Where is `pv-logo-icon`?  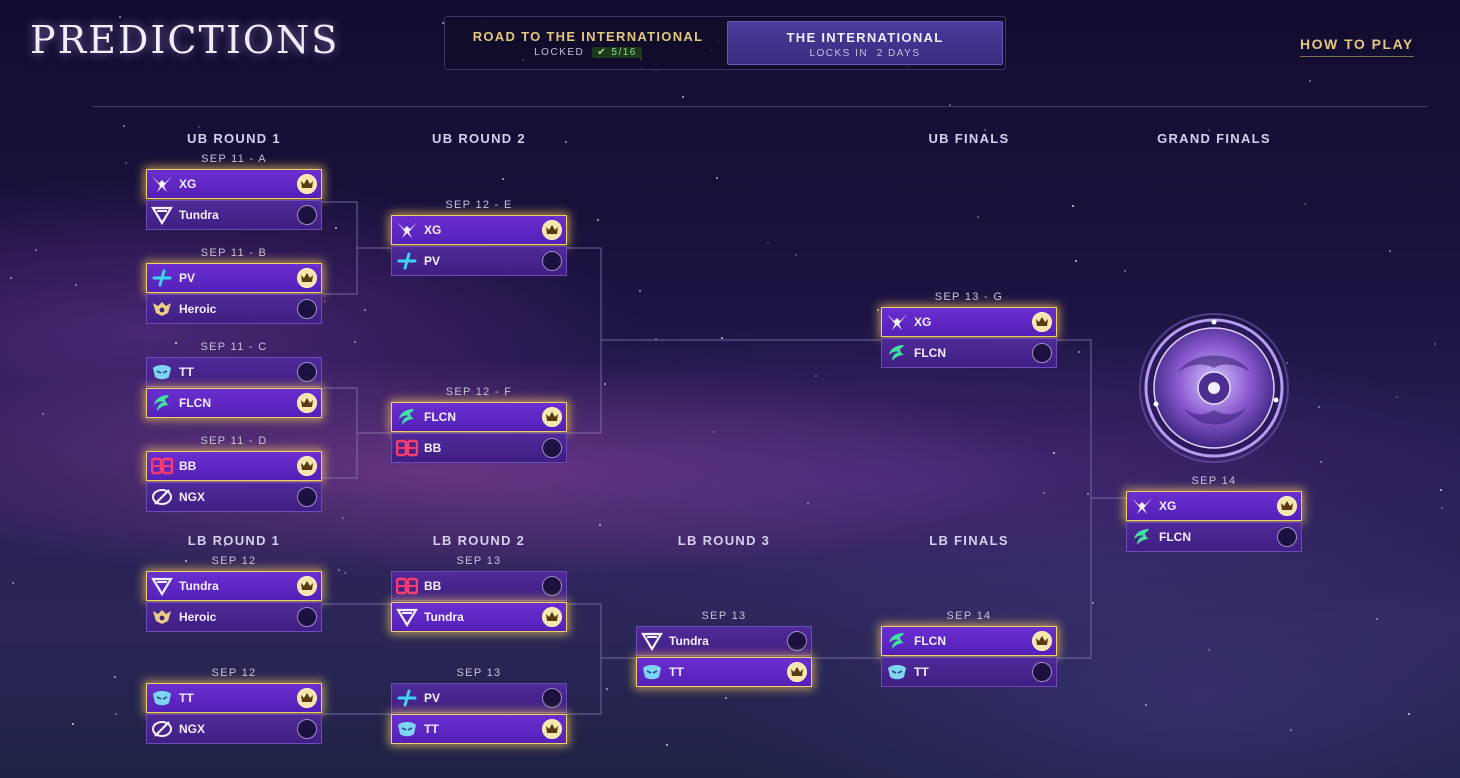
pv-logo-icon is located at coordinates (407, 698).